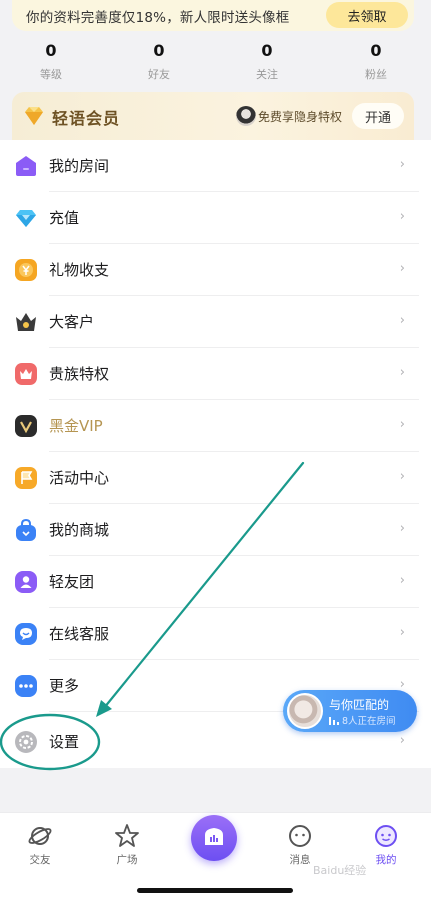 This screenshot has width=431, height=902. I want to click on tab-square: 广场, so click(127, 845).